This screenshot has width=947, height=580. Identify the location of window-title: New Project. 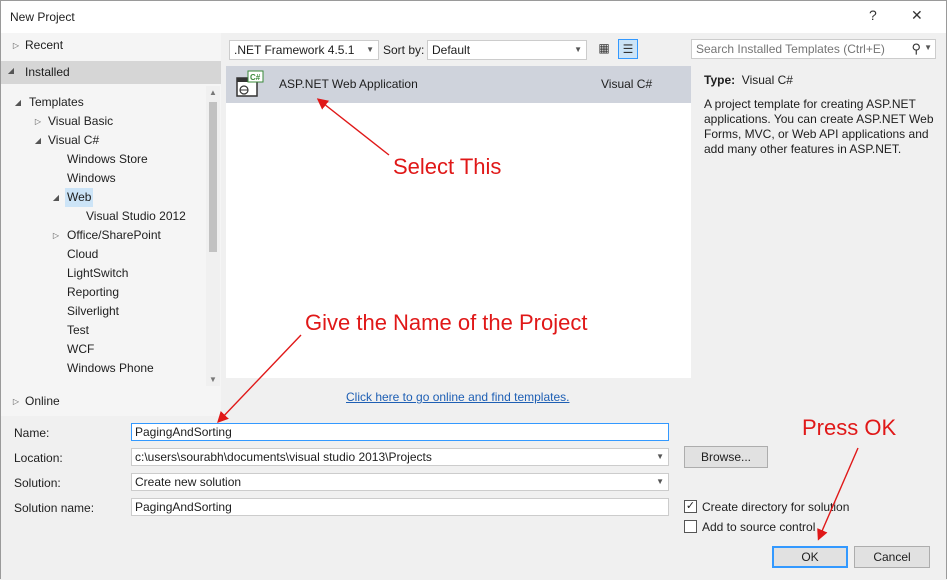
(42, 17).